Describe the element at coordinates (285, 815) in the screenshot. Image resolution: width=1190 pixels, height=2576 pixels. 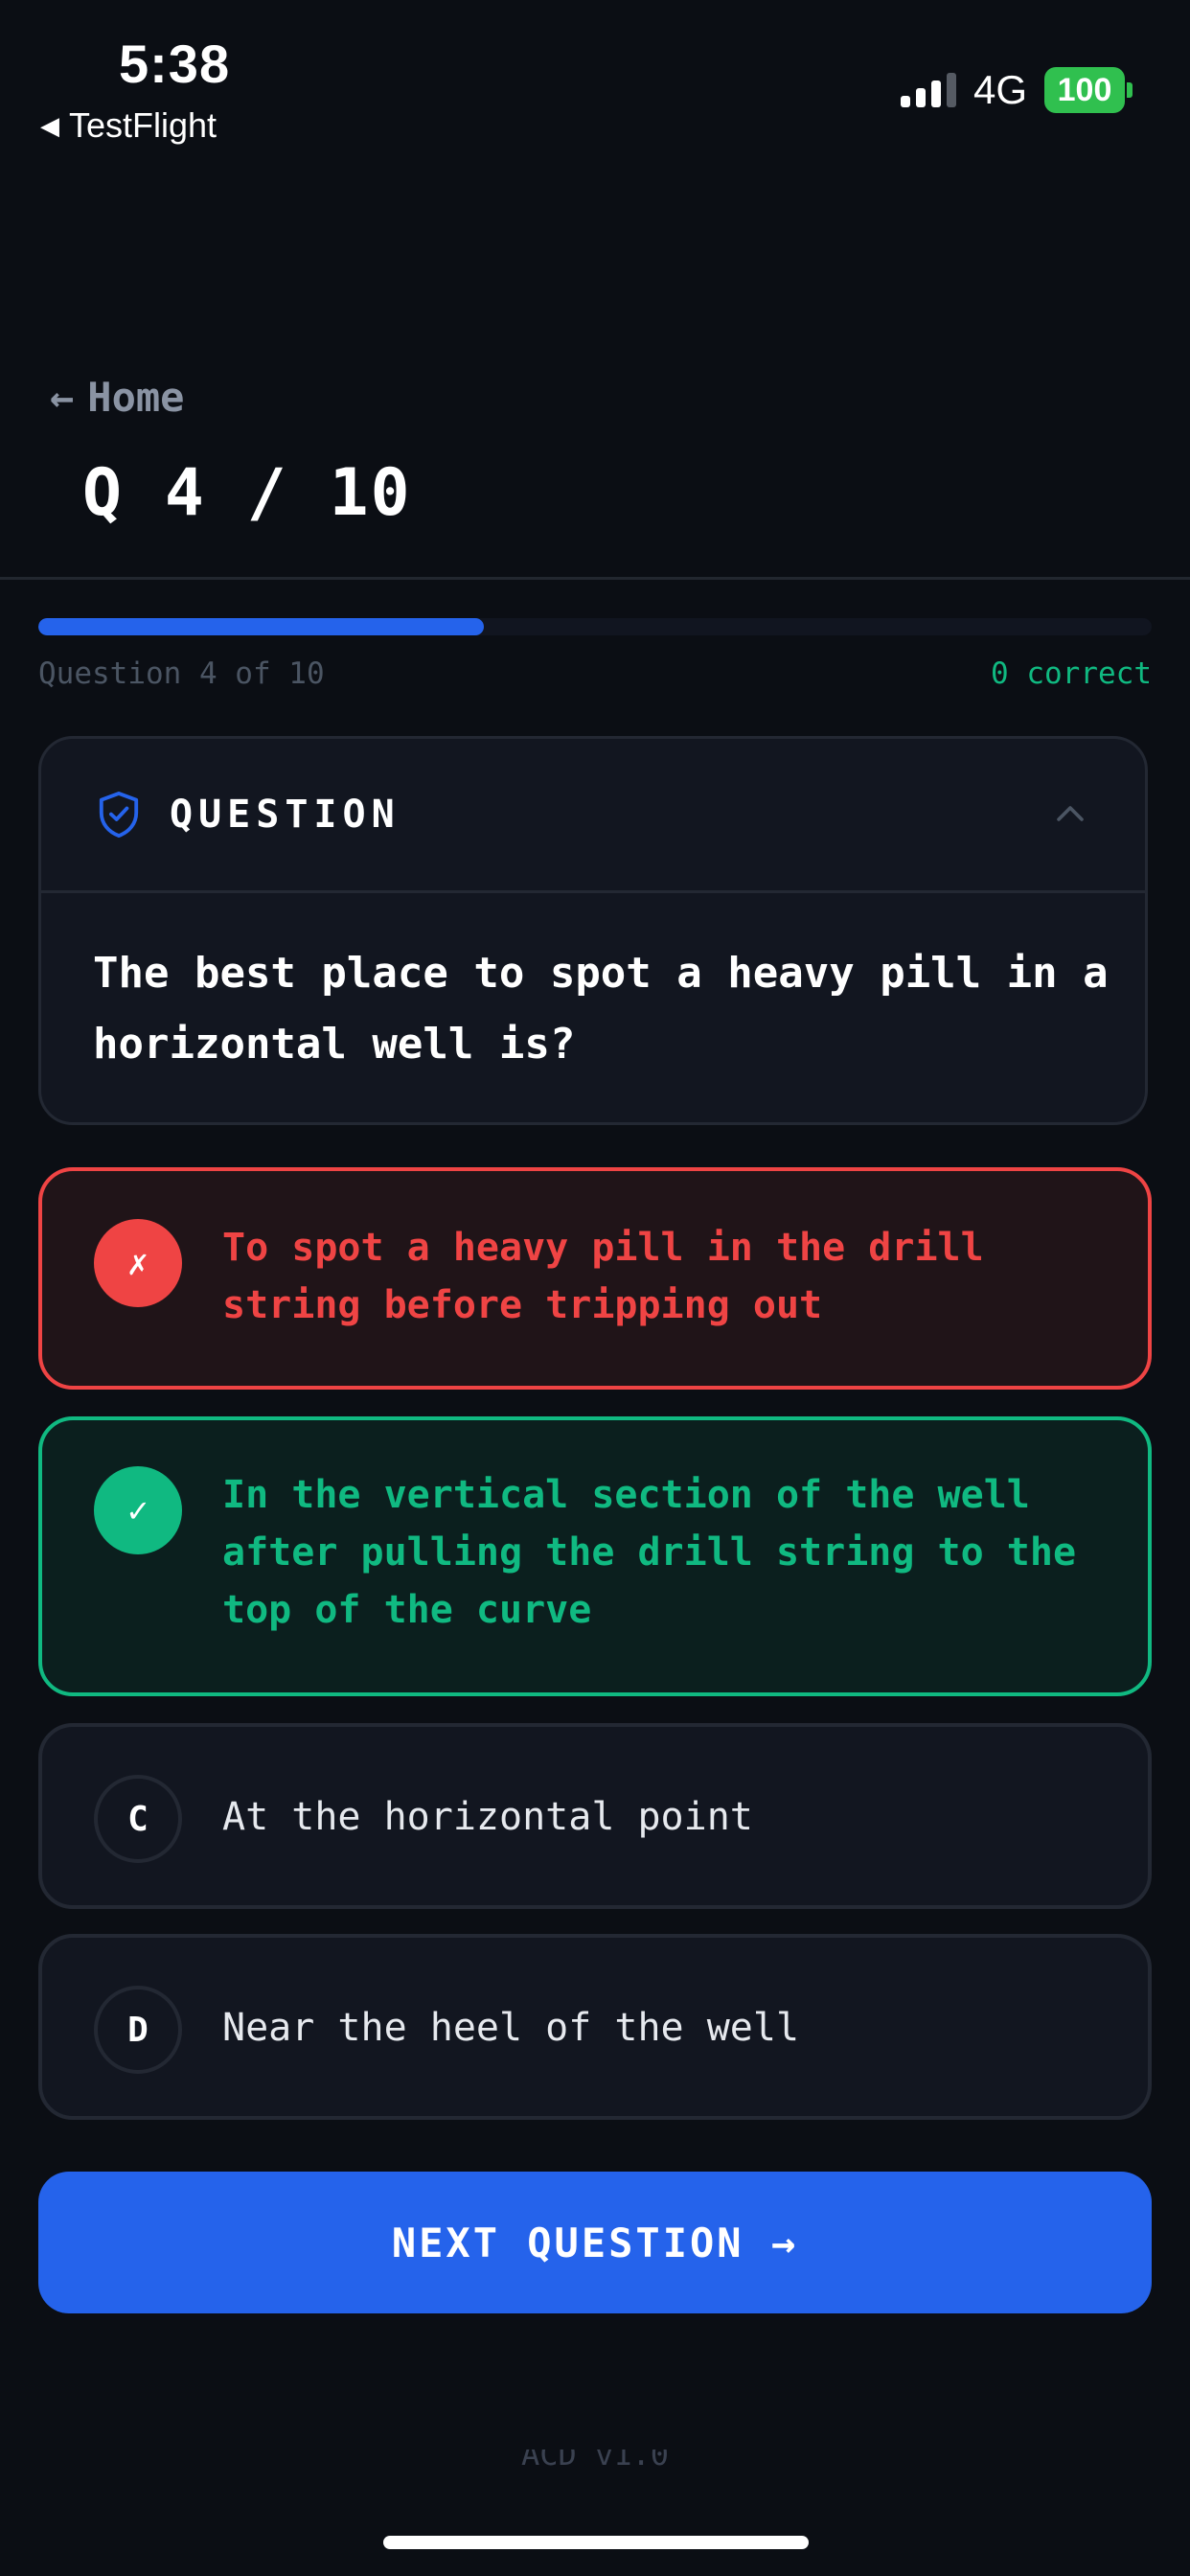
I see `question-section-label: QUESTION` at that location.